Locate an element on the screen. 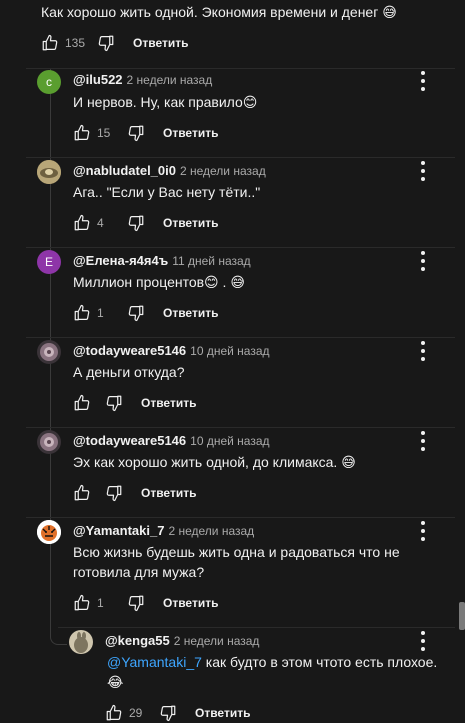 This screenshot has height=723, width=465. comment-text: А деньги откуда? is located at coordinates (129, 372).